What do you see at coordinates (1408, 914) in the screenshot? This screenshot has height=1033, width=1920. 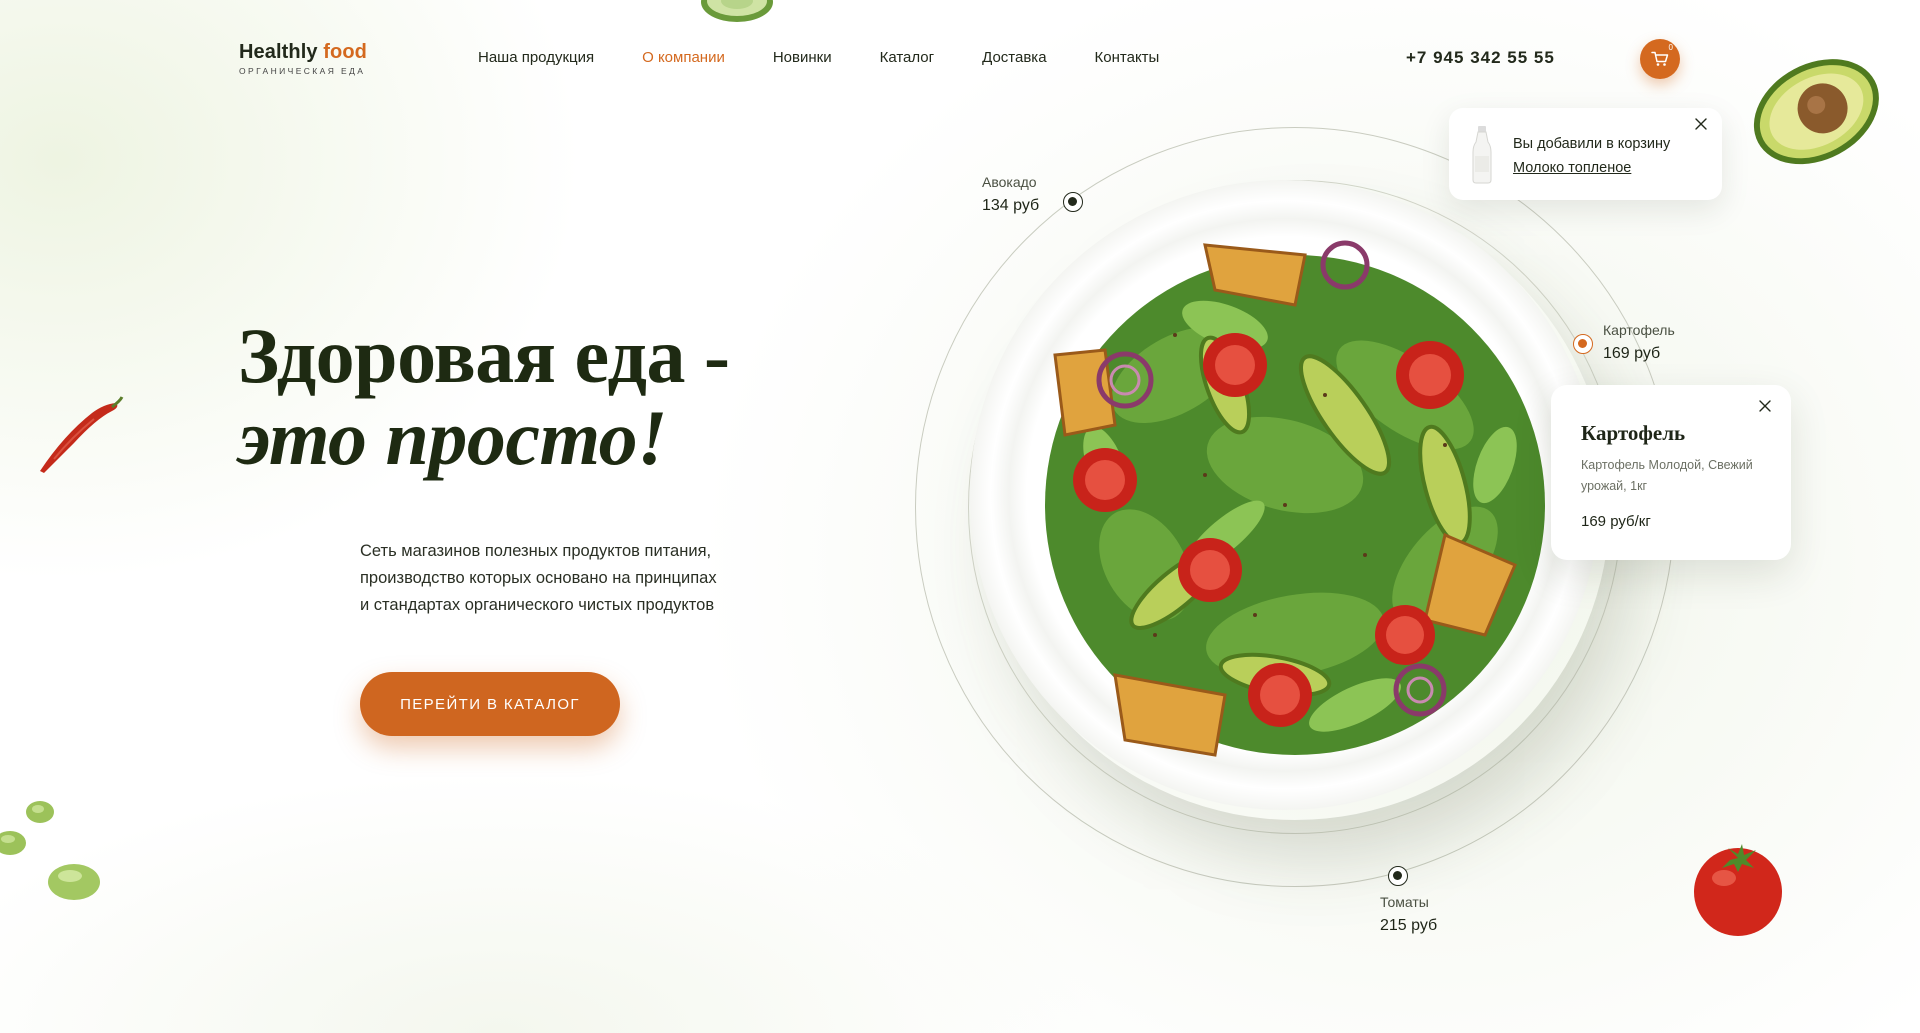 I see `tomato-point-label: Томаты 215 руб` at bounding box center [1408, 914].